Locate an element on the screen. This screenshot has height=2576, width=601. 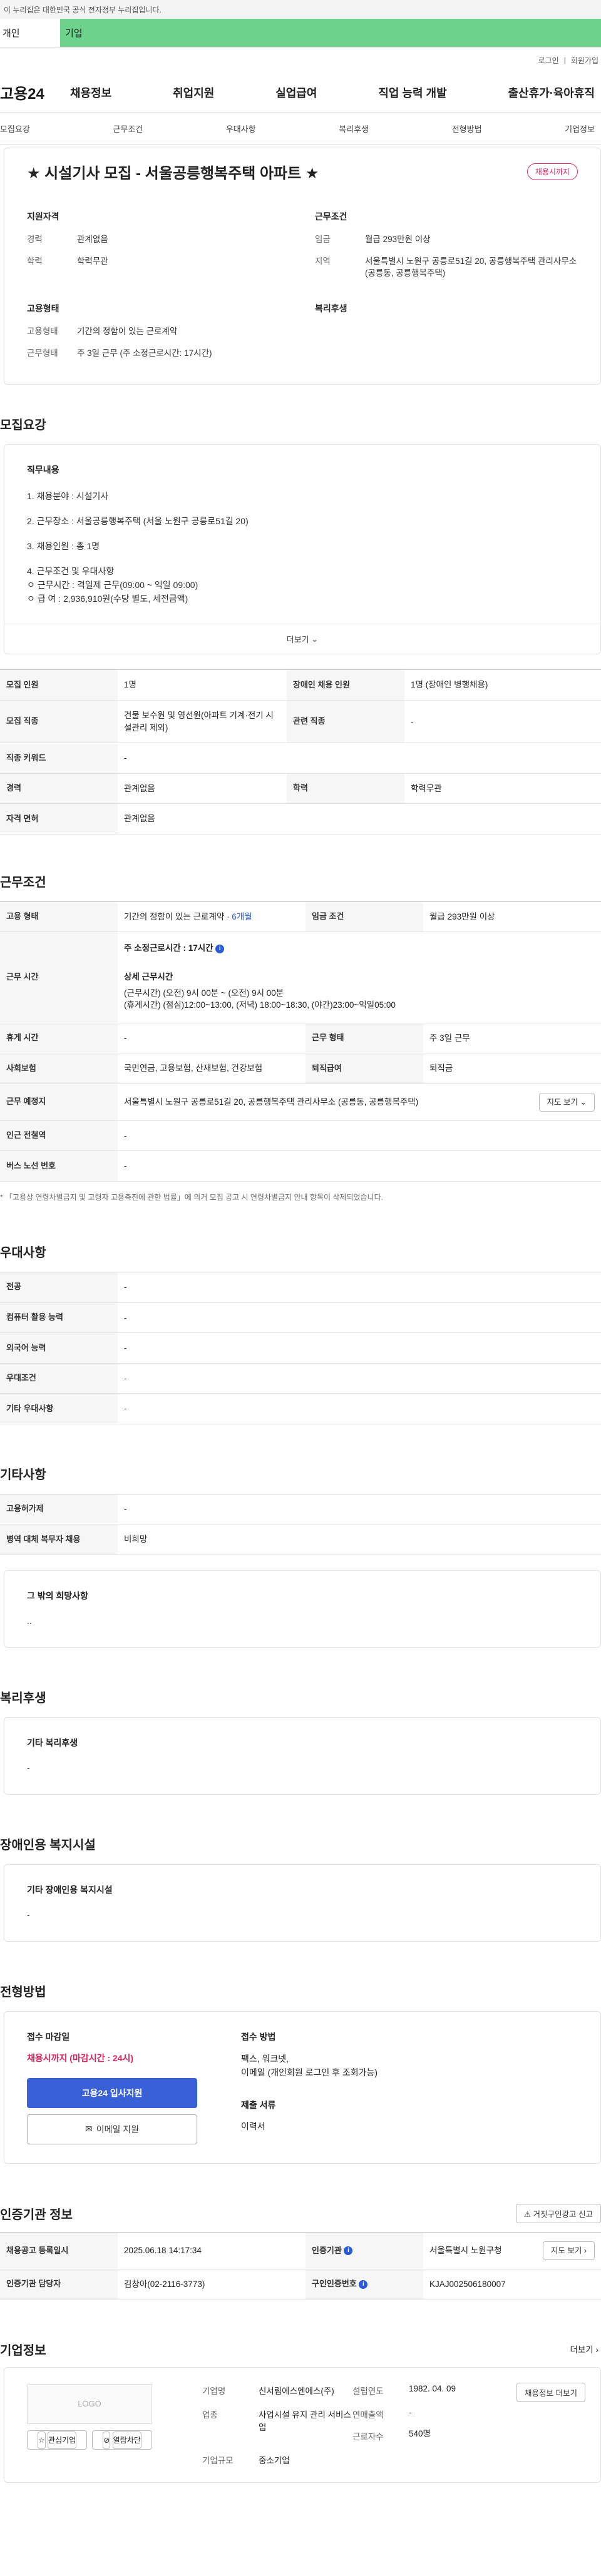
employment-type-value: 기간의 정함이 있는 근로계약 is located at coordinates (127, 331).